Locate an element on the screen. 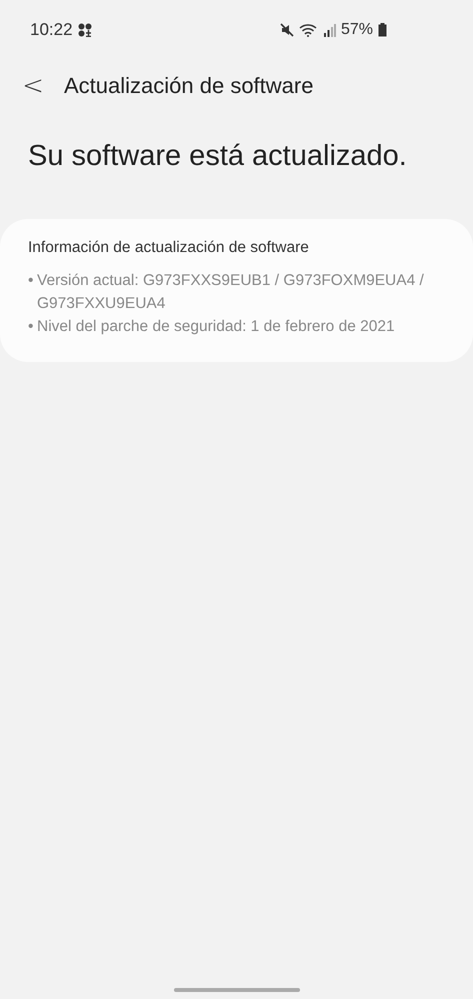  battery-level: 57% is located at coordinates (356, 30).